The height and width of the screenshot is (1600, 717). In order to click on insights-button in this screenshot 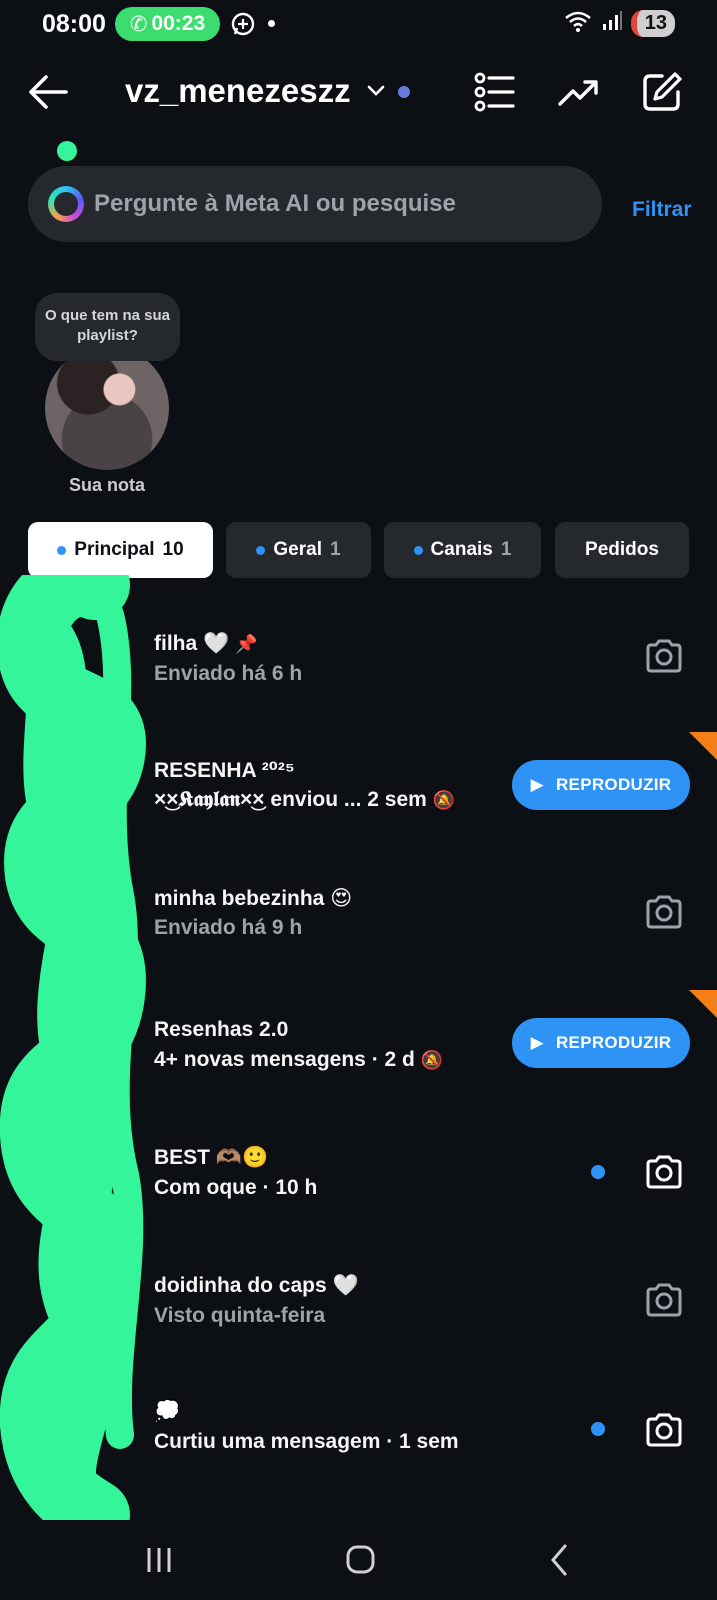, I will do `click(578, 92)`.